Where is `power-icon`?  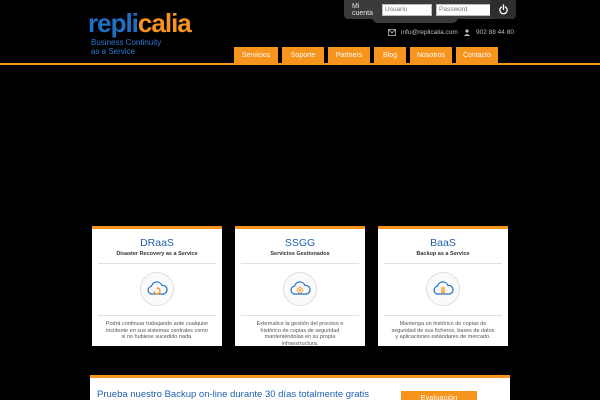
power-icon is located at coordinates (503, 9).